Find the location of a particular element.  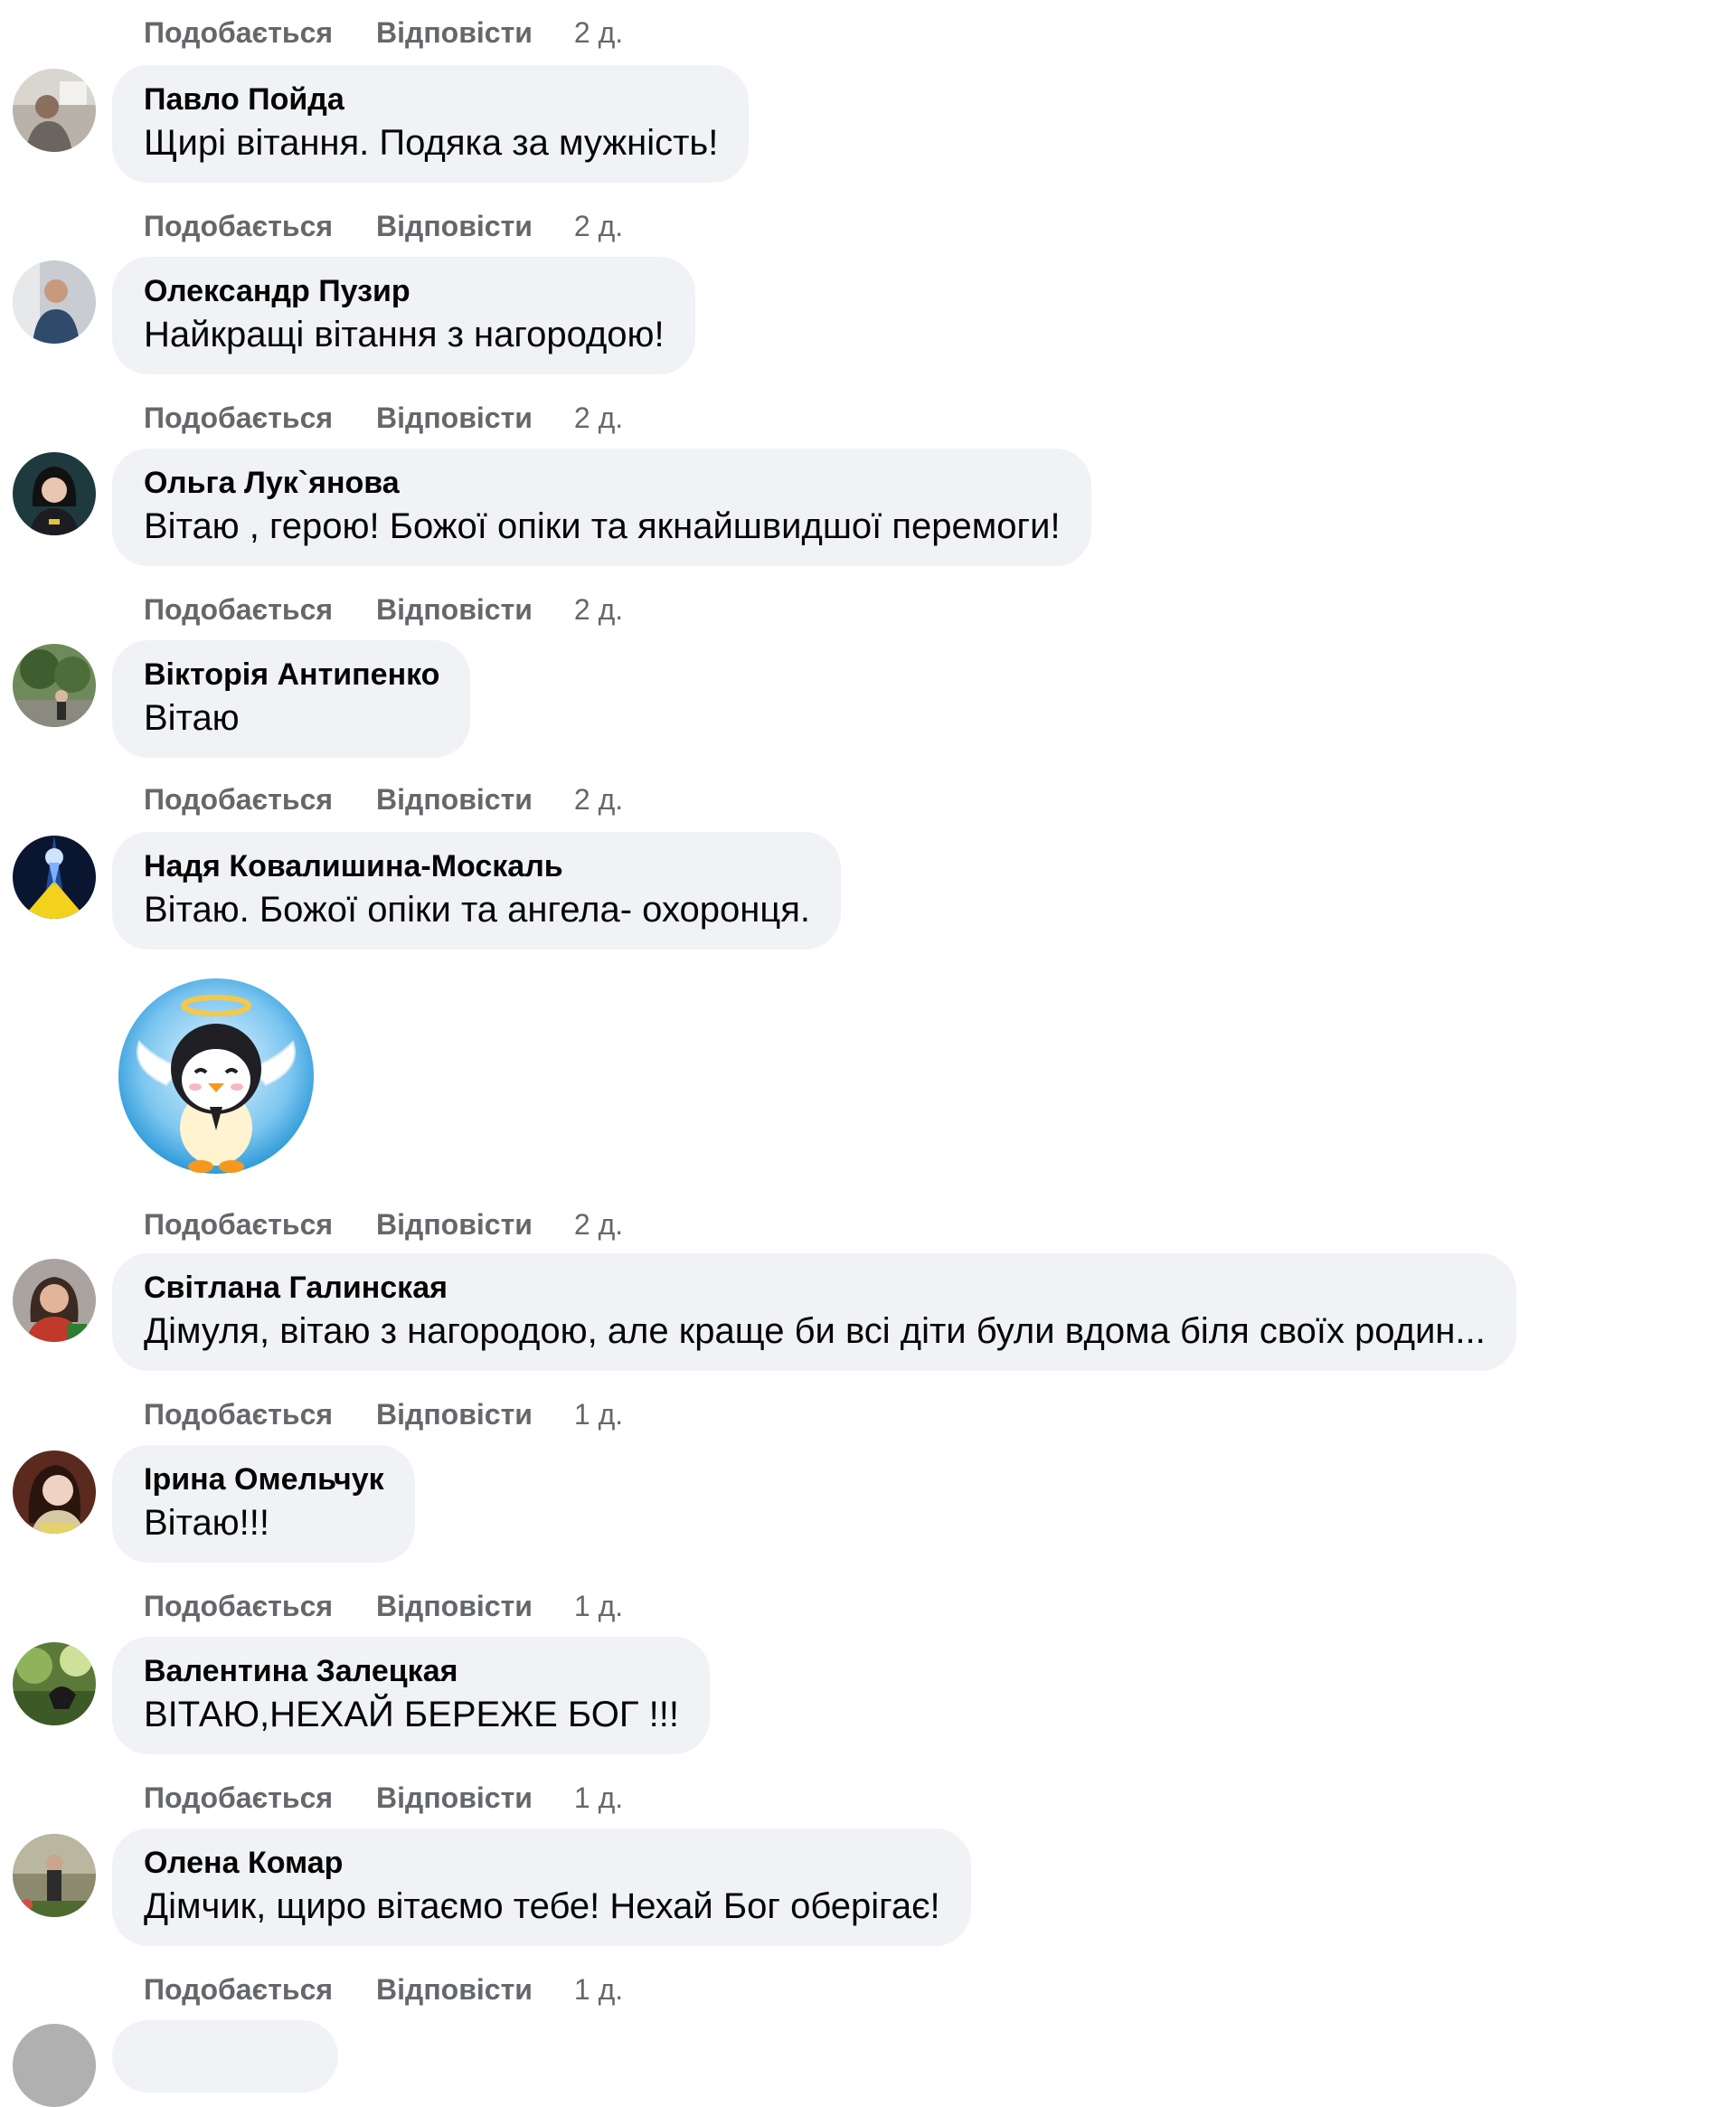

comment-text: Щирі вітання. Подяка за мужність! is located at coordinates (431, 143).